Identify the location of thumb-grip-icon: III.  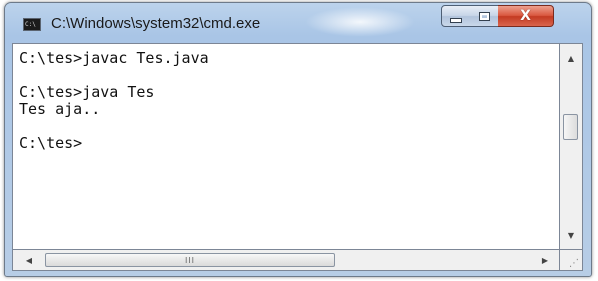
(190, 260).